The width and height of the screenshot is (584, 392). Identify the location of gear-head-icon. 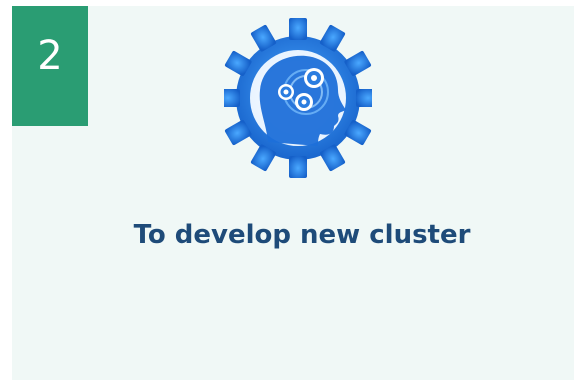
(298, 104).